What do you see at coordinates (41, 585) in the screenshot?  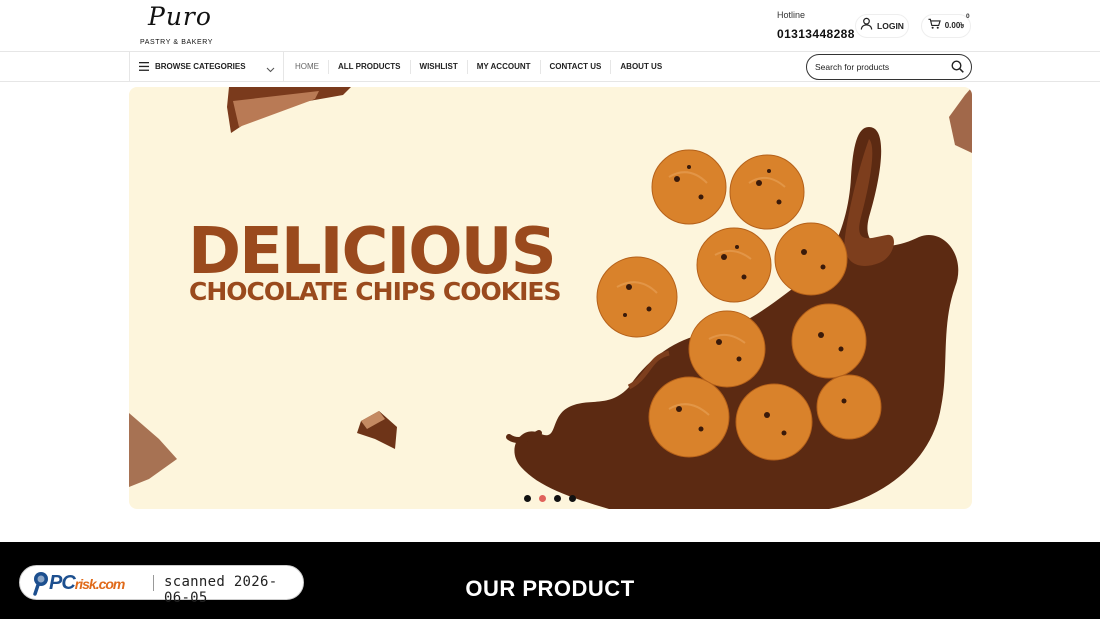 I see `magnifier-logo-icon` at bounding box center [41, 585].